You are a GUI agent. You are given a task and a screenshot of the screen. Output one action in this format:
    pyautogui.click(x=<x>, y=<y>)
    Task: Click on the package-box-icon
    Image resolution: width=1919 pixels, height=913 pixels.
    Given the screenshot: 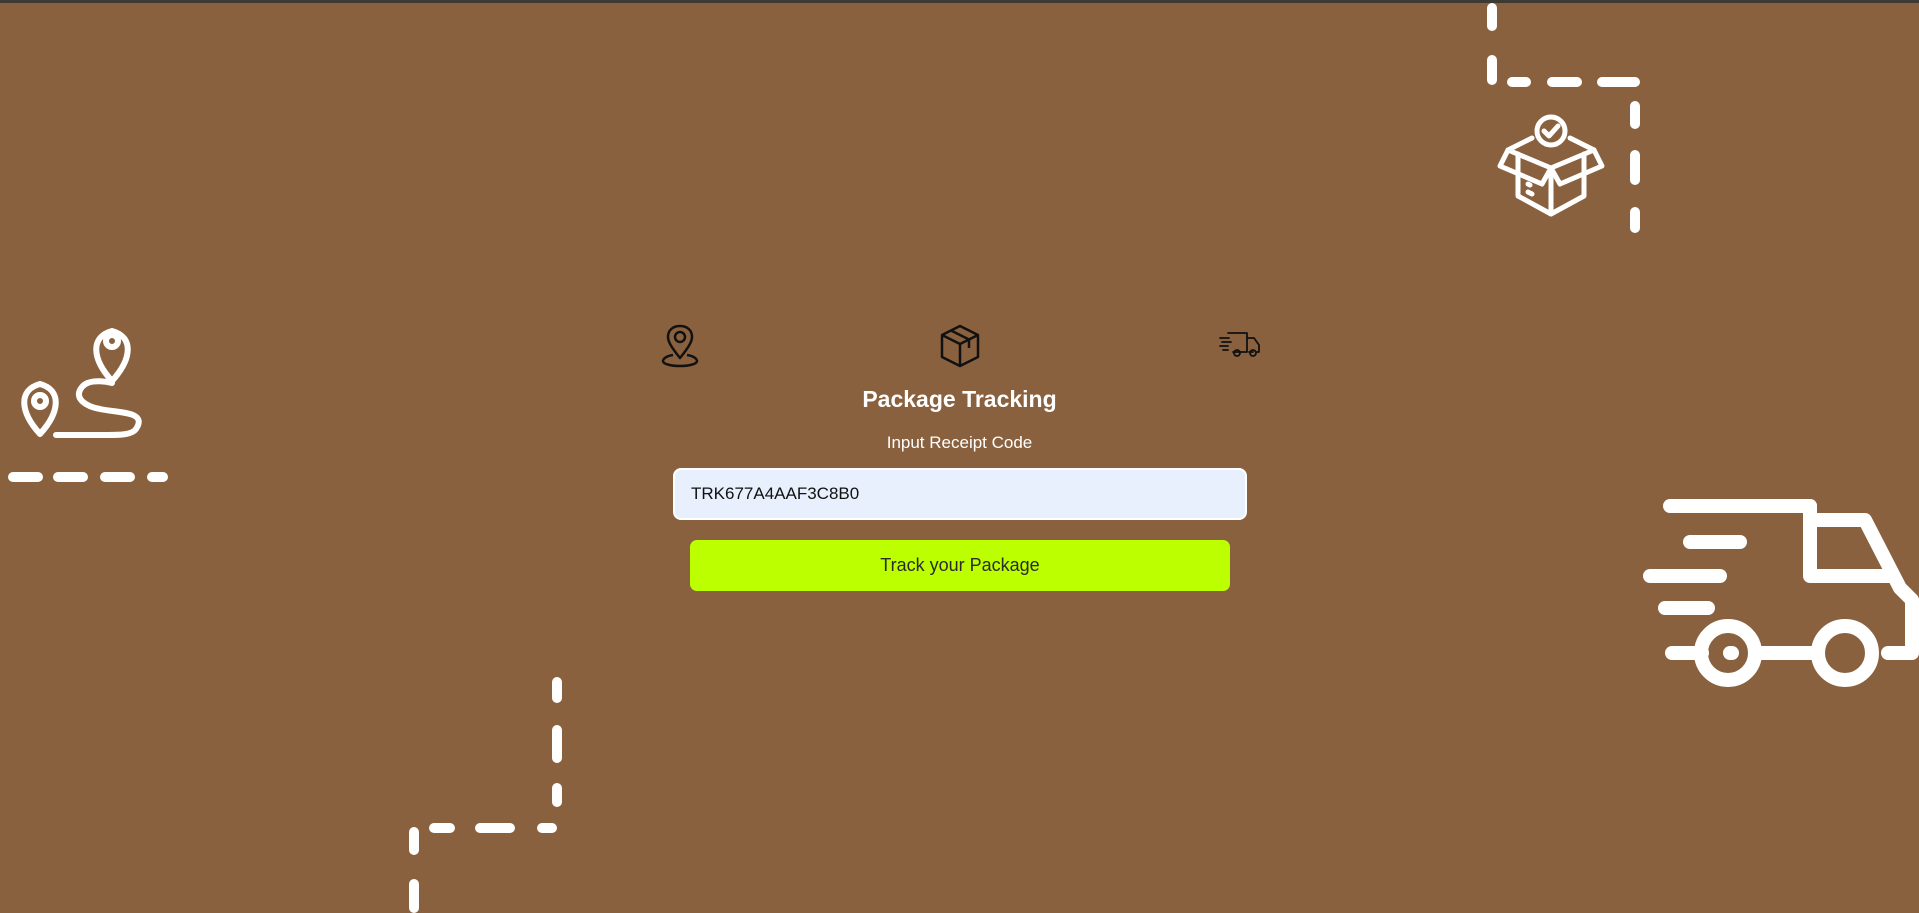 What is the action you would take?
    pyautogui.click(x=960, y=346)
    